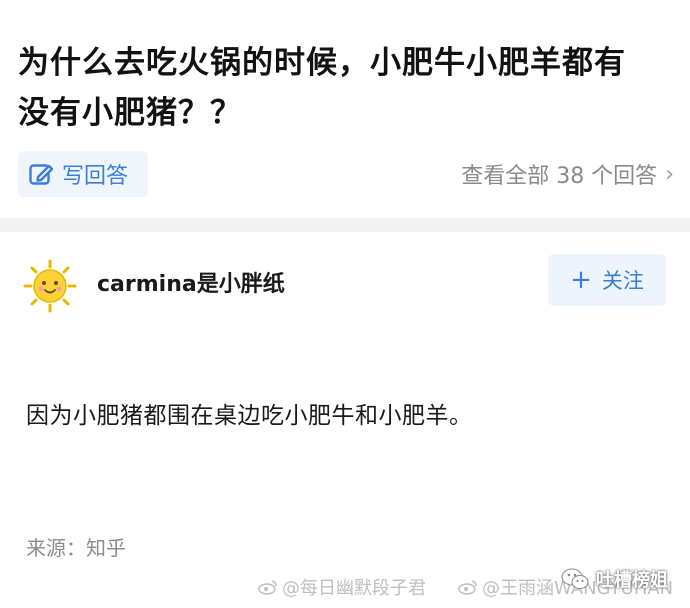  I want to click on wechat-watermark: 吐槽榜姐, so click(614, 579).